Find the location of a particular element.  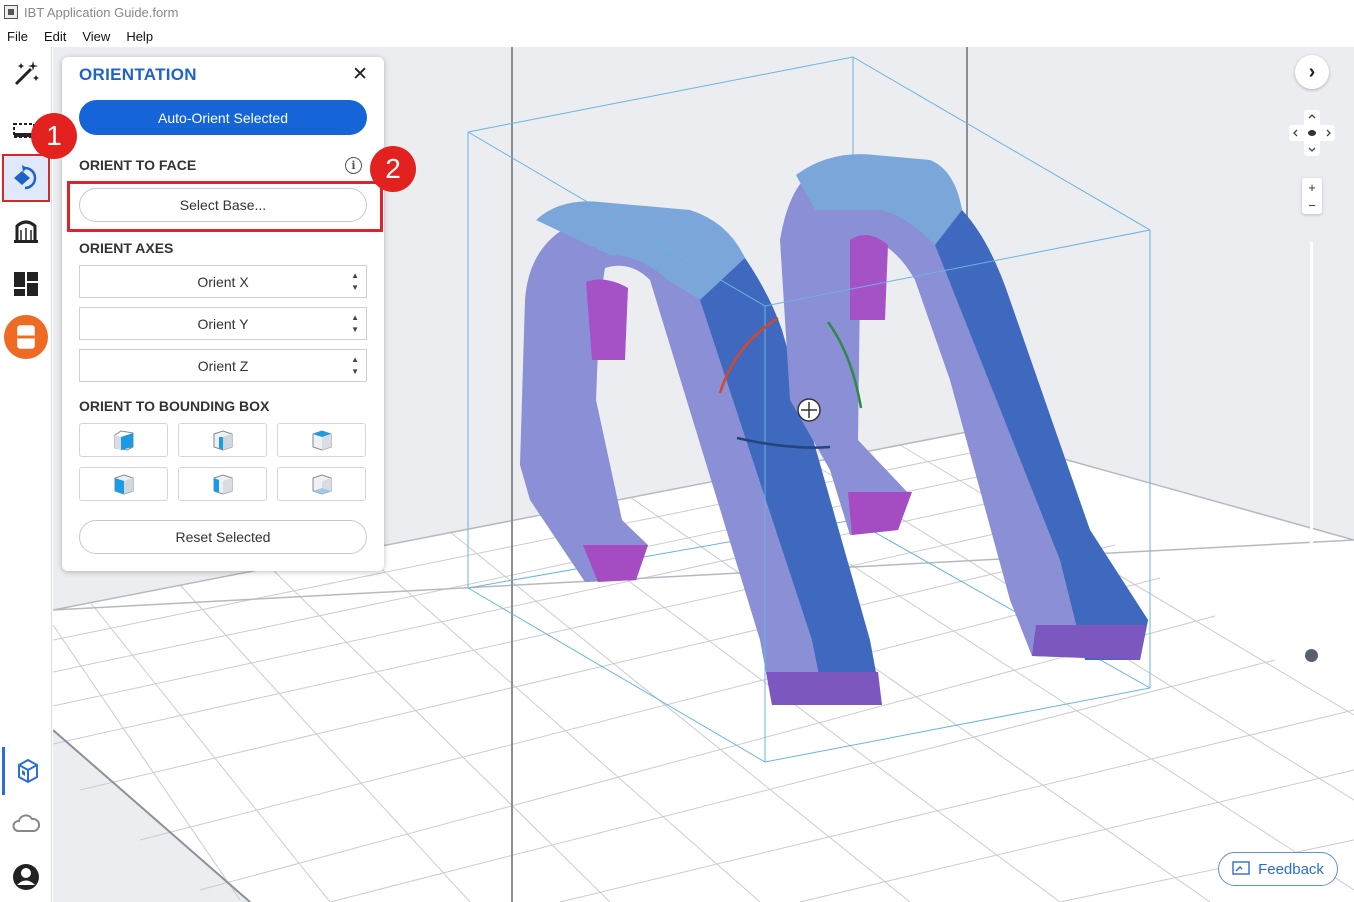

model-view-icon is located at coordinates (27, 771).